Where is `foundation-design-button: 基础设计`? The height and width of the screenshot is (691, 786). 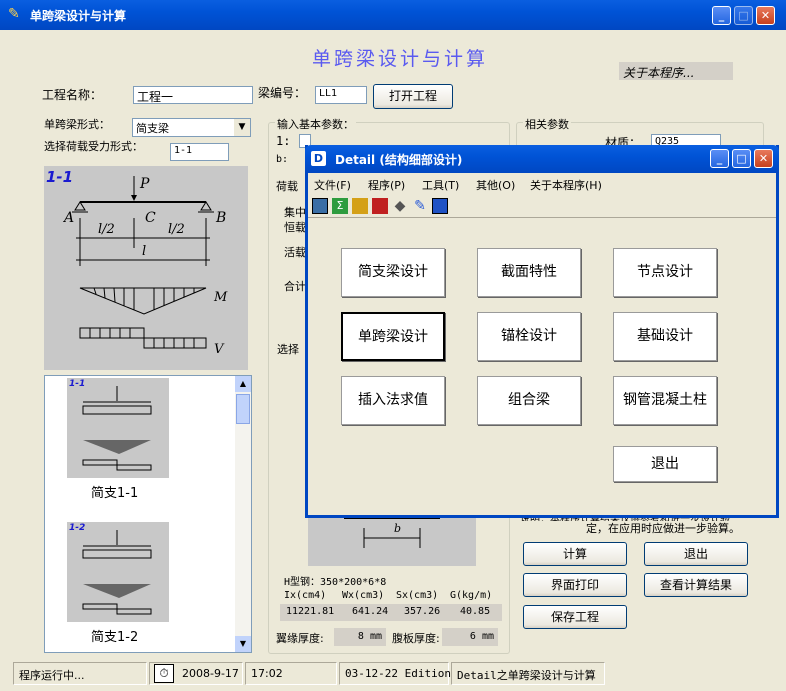
foundation-design-button: 基础设计 is located at coordinates (665, 336).